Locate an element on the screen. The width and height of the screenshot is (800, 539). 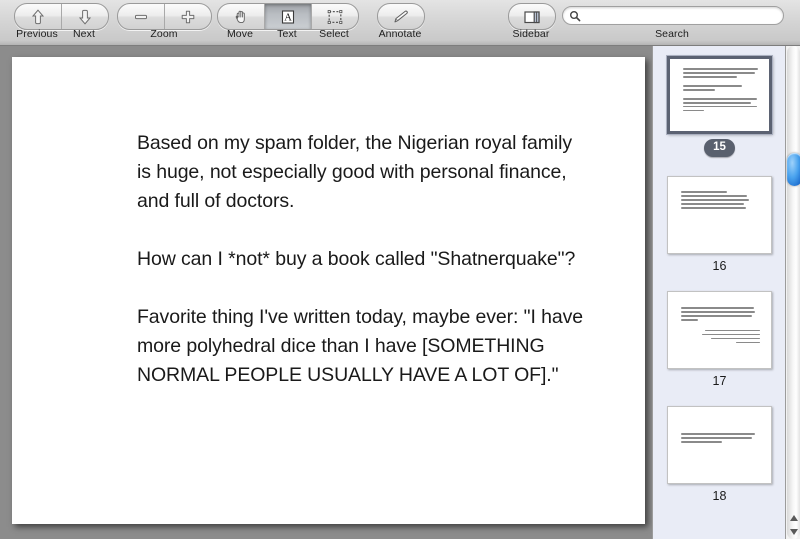
text-a-icon: A is located at coordinates (288, 16).